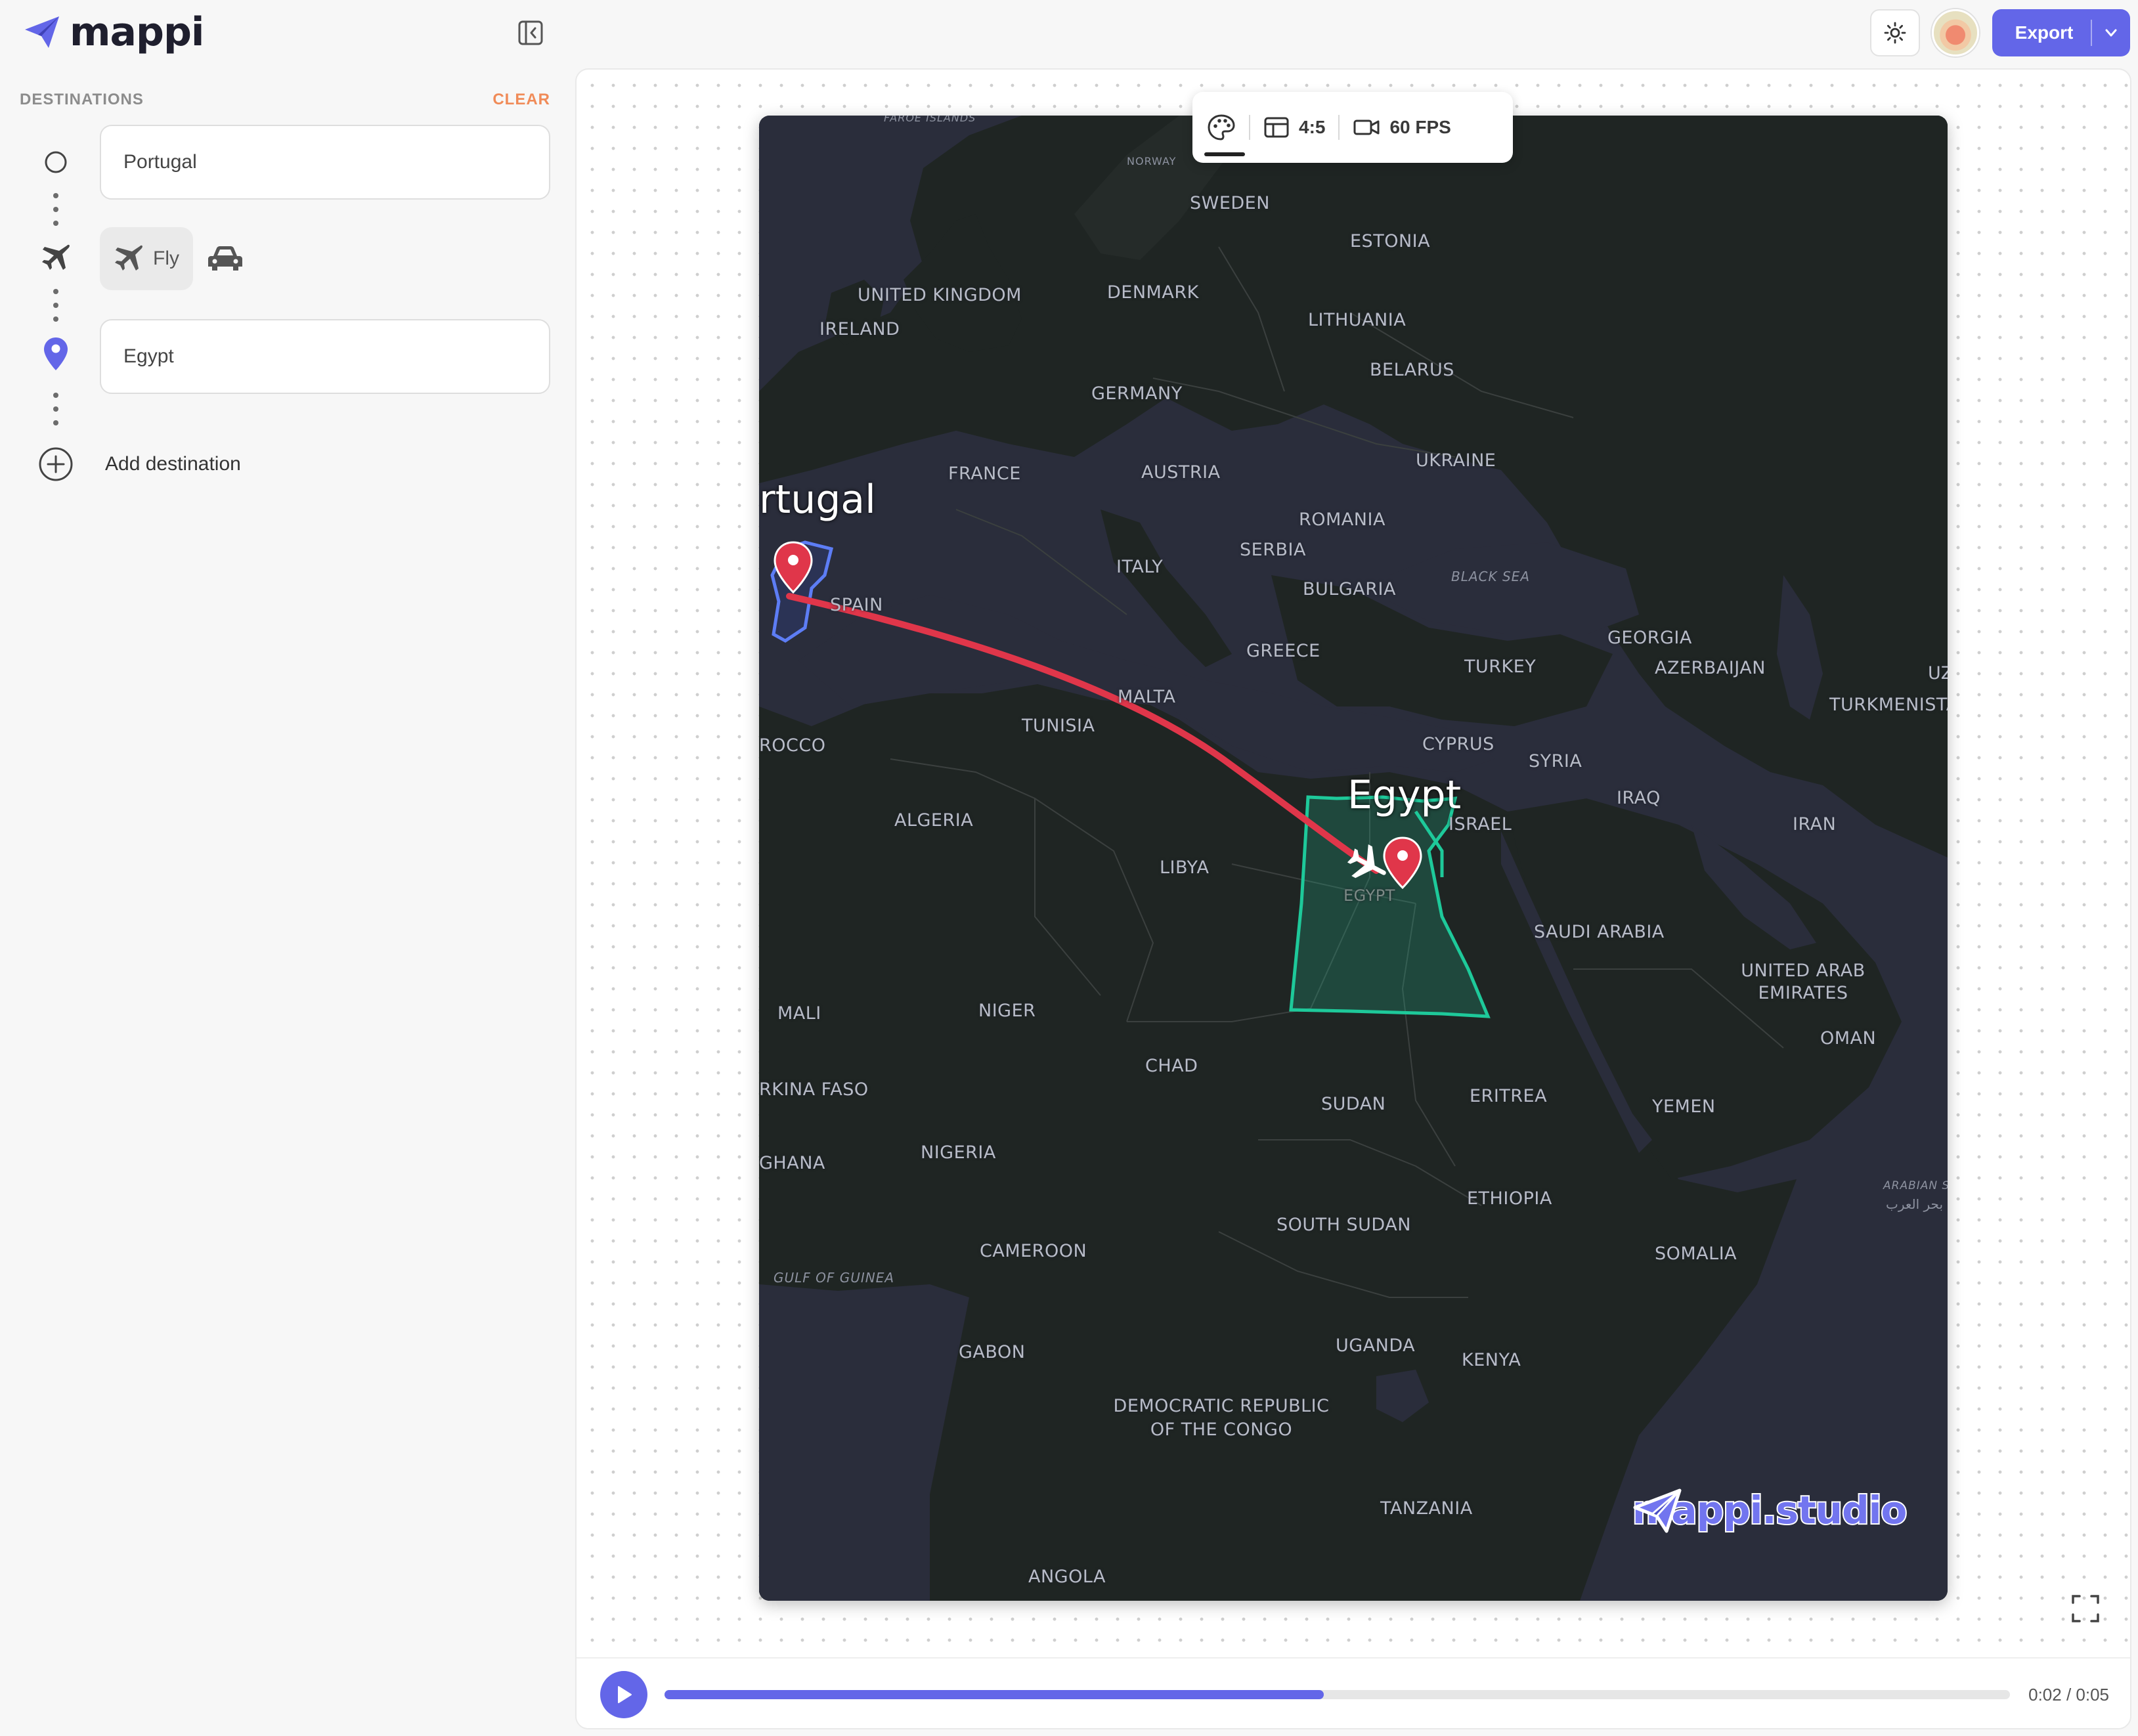 This screenshot has height=1736, width=2138. I want to click on paper-plane-icon, so click(42, 32).